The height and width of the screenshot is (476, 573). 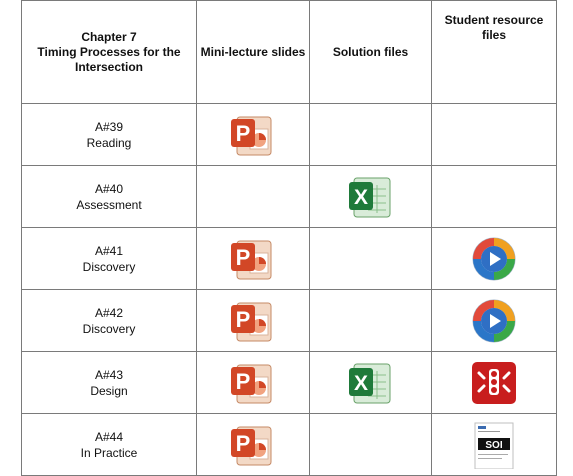 I want to click on activity-type: Reading, so click(x=109, y=142).